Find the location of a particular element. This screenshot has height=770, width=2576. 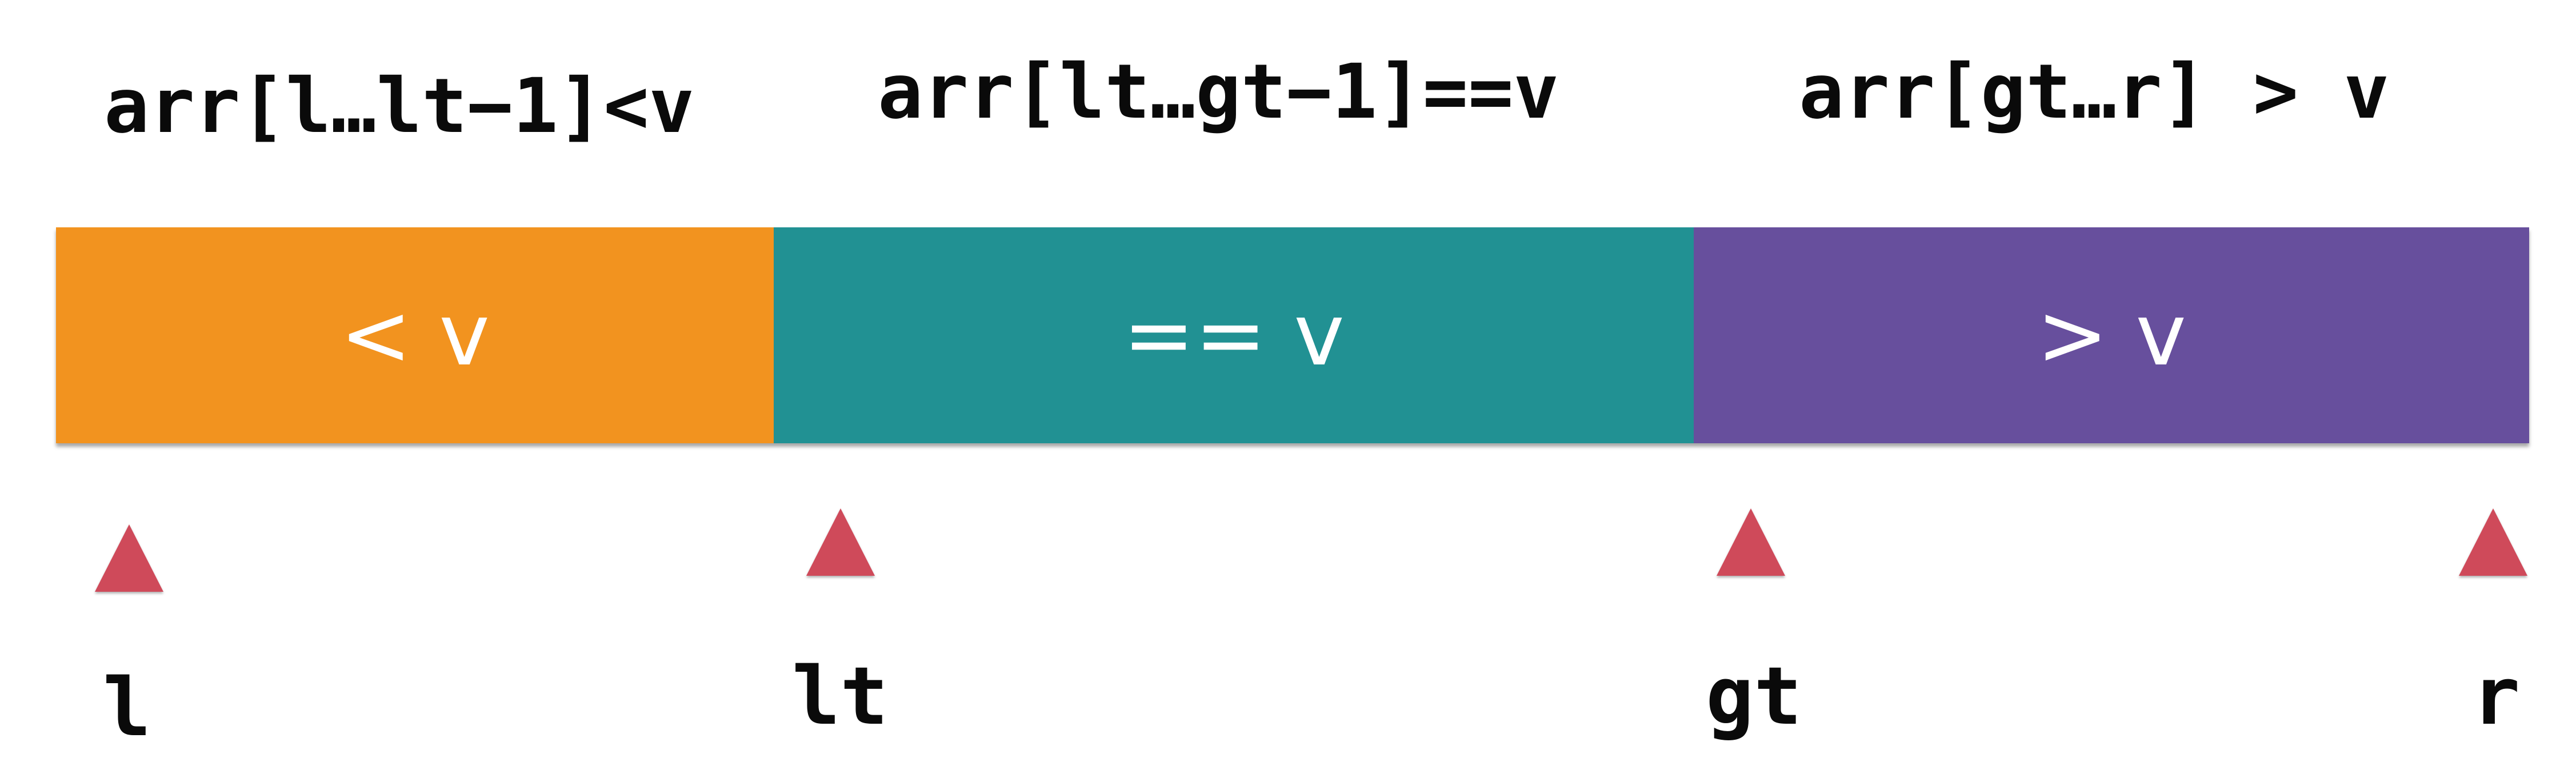

pointer-gt-arrow-icon is located at coordinates (1751, 542).